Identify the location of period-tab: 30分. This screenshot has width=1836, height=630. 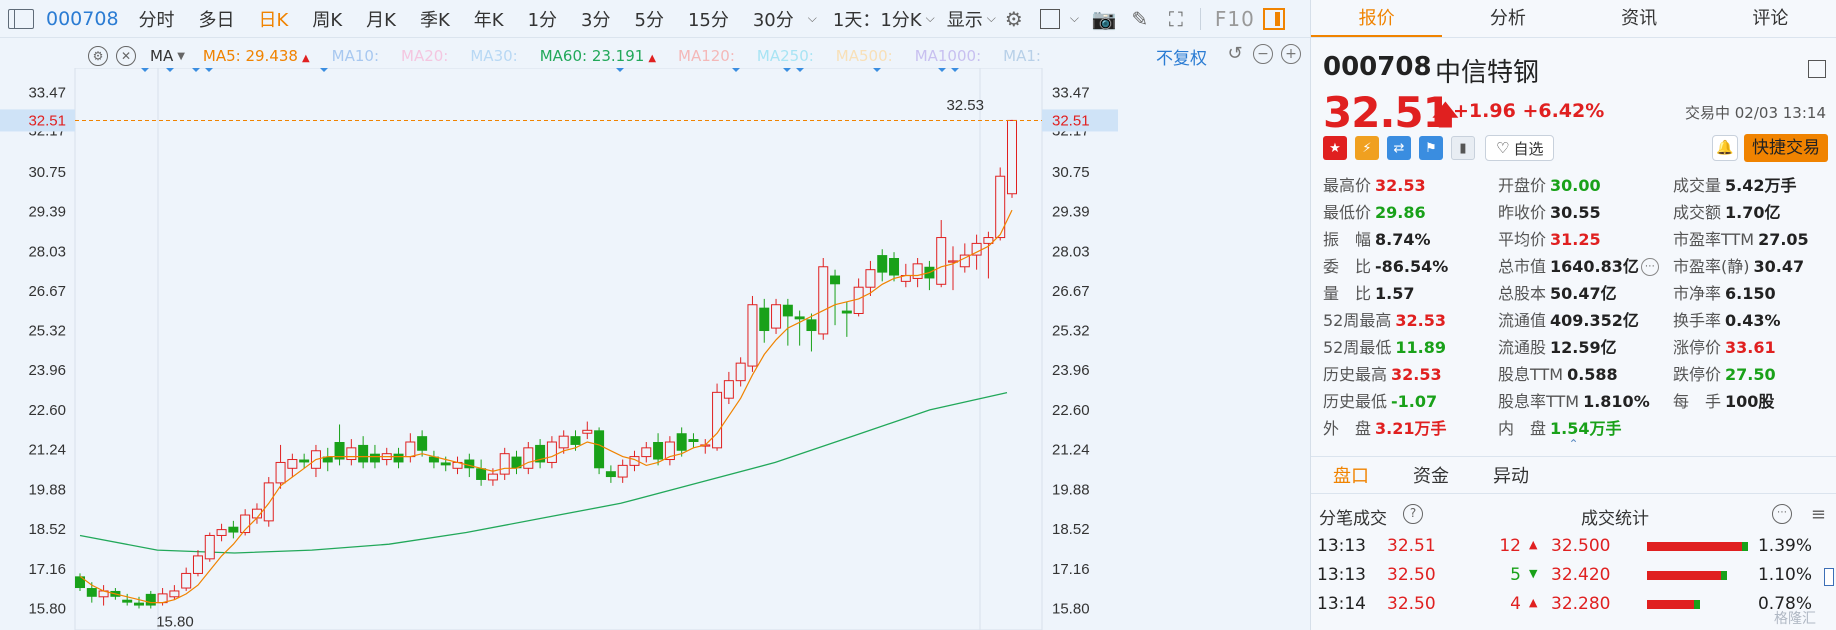
(773, 19).